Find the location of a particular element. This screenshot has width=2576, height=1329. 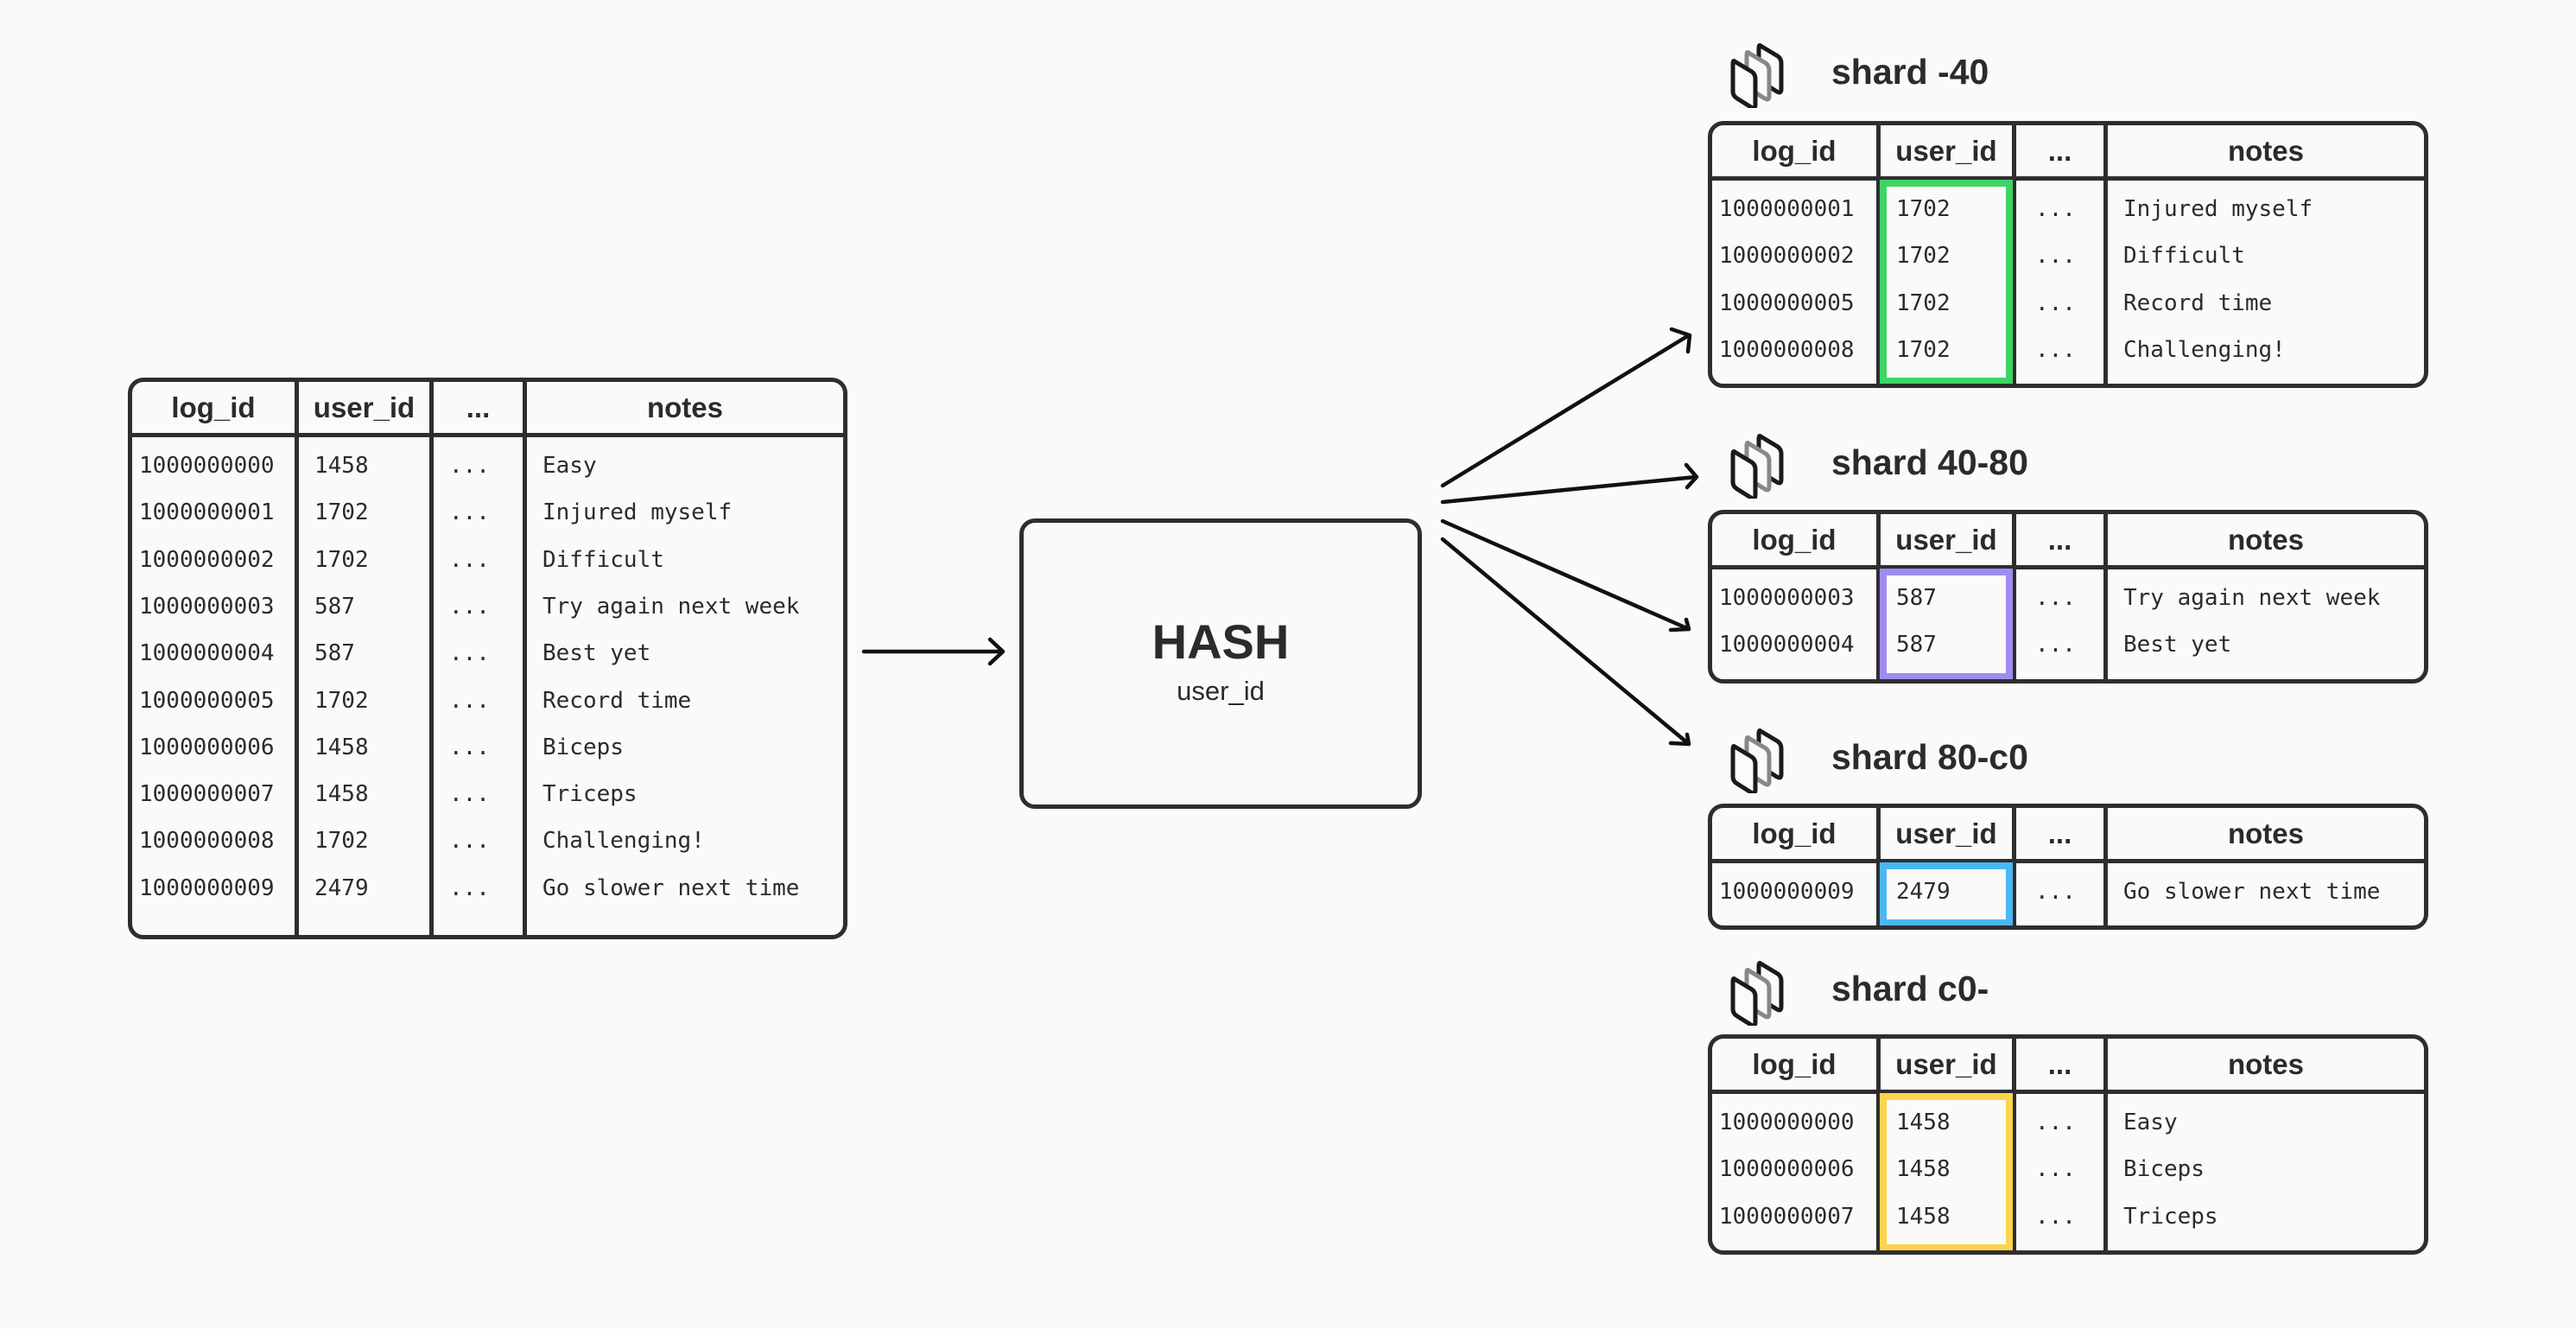

cell-user-id: 2479 is located at coordinates (1923, 892).